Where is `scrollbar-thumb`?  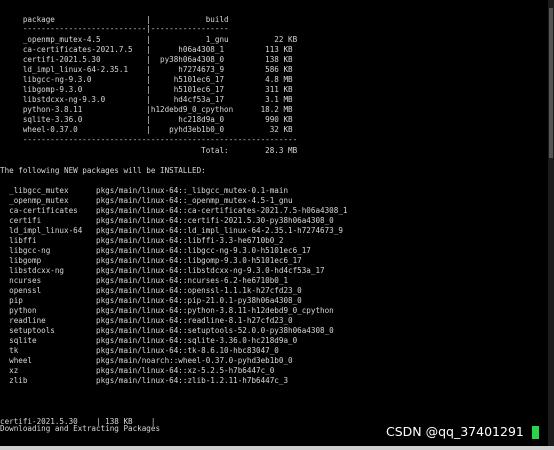 scrollbar-thumb is located at coordinates (551, 83).